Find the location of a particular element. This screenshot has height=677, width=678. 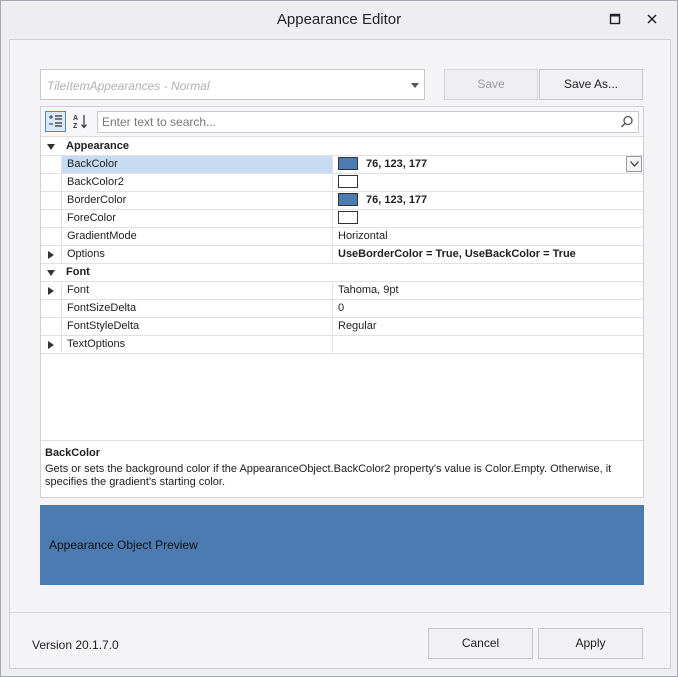

appearance-selector-value: TileItemAppearances - Normal is located at coordinates (128, 86).